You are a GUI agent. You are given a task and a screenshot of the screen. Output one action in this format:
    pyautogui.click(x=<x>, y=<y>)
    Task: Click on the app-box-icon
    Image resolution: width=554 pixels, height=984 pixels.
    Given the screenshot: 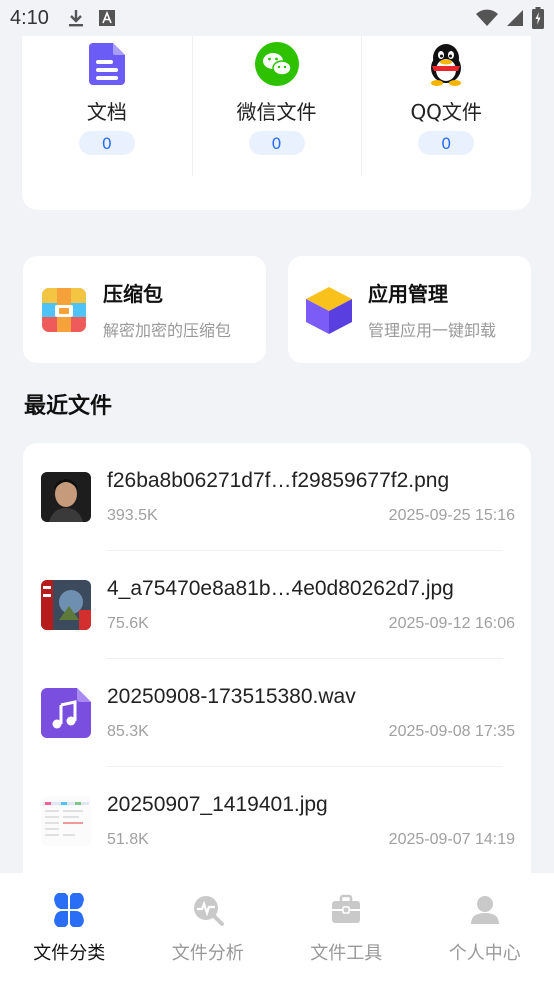 What is the action you would take?
    pyautogui.click(x=329, y=310)
    